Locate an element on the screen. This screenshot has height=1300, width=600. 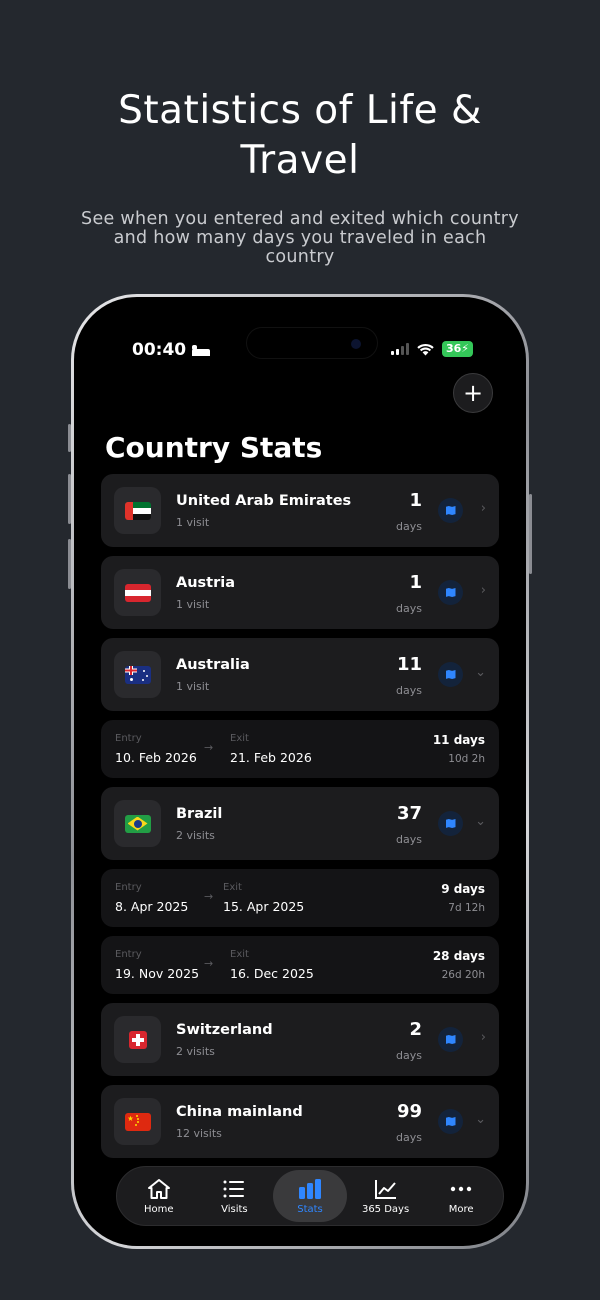
mute-switch is located at coordinates (69, 438).